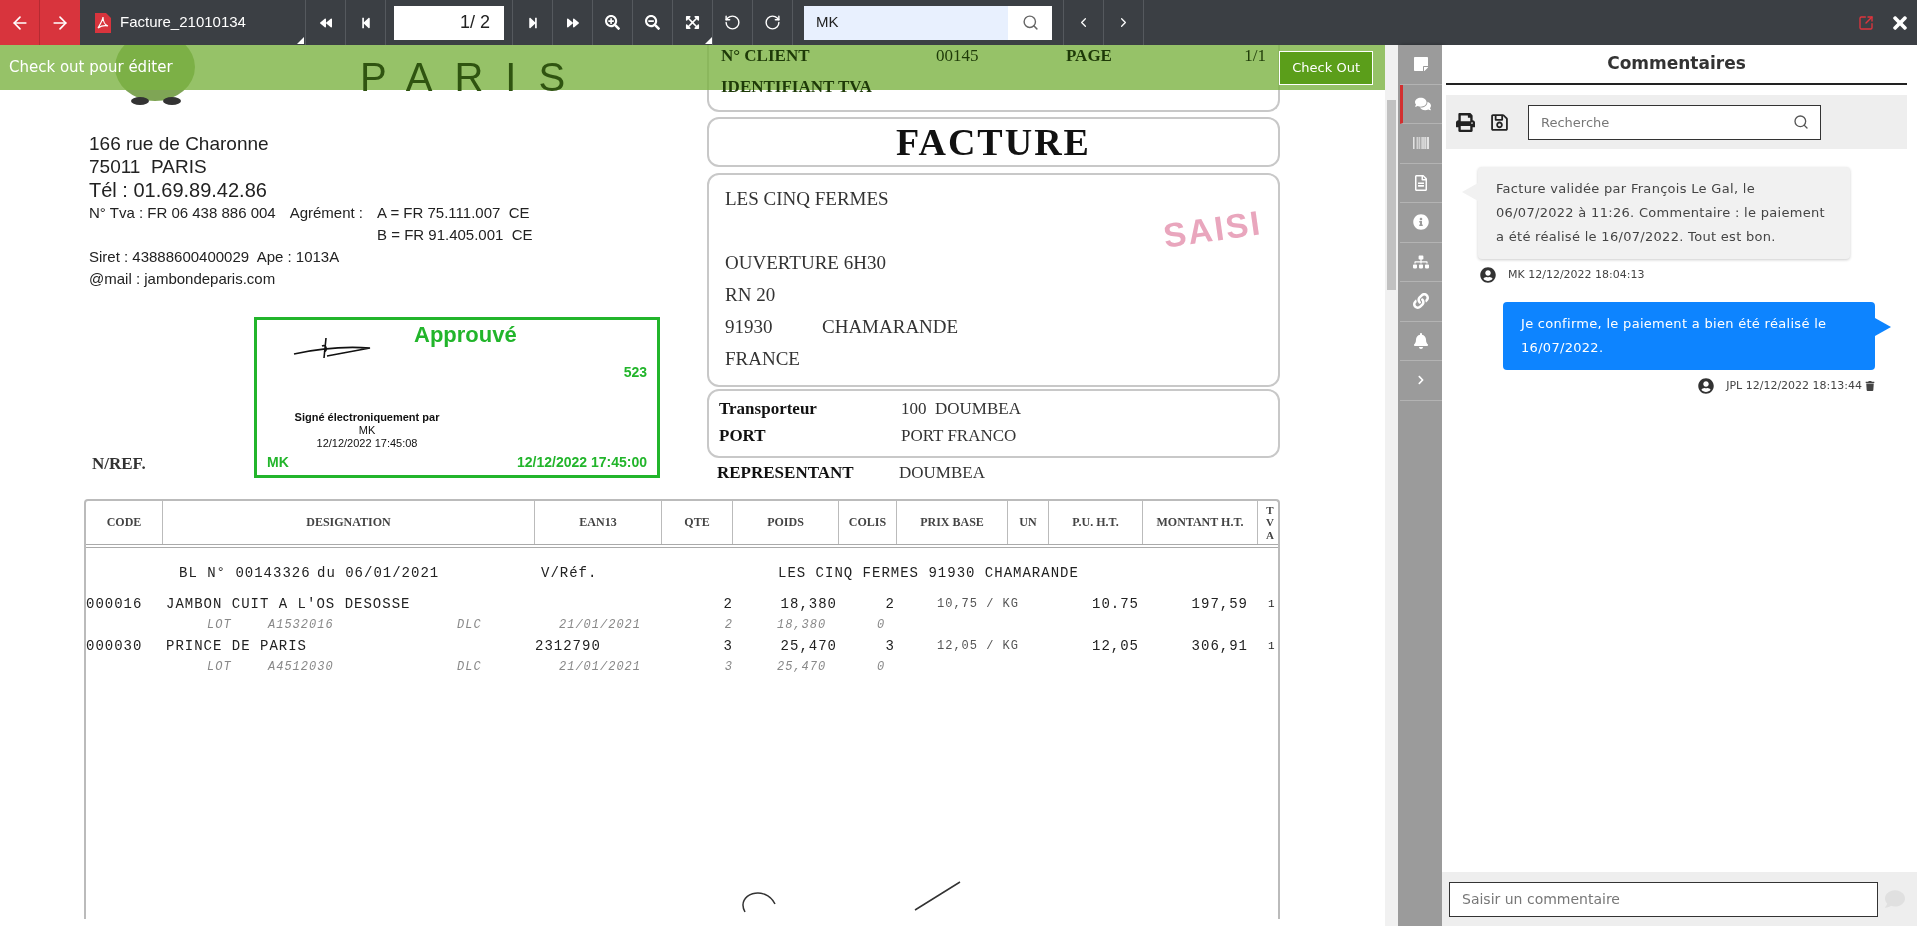  Describe the element at coordinates (732, 22) in the screenshot. I see `rotate-left-icon` at that location.